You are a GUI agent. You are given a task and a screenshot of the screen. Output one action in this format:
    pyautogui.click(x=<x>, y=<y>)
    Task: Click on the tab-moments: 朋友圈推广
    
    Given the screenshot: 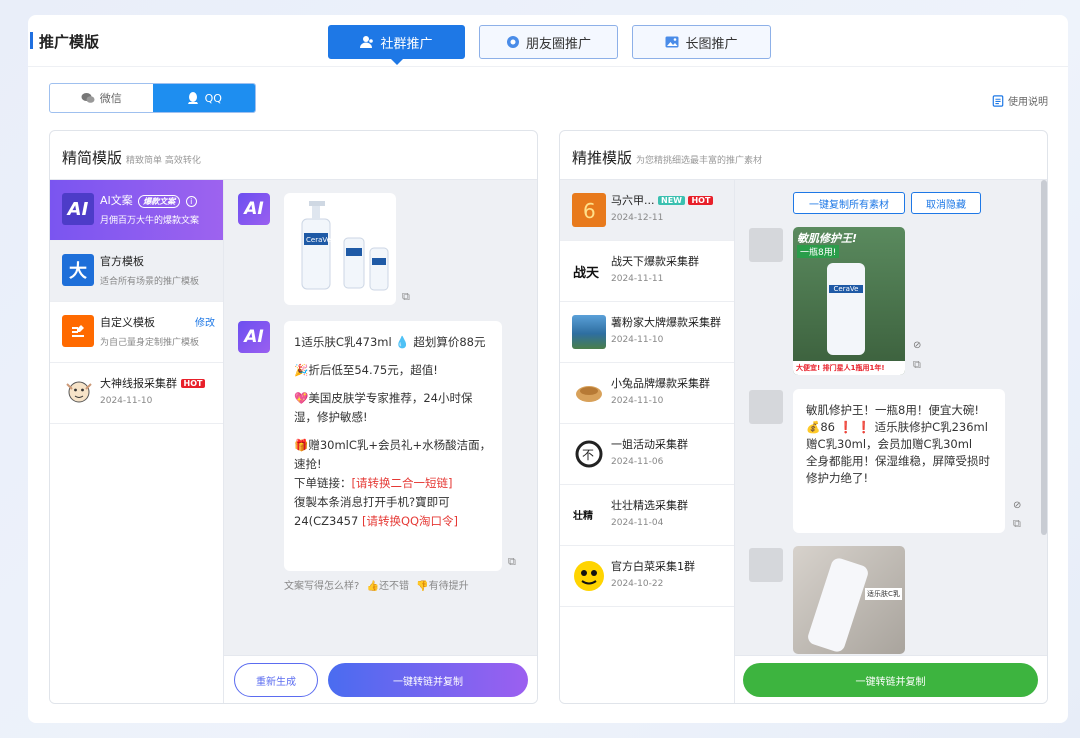 What is the action you would take?
    pyautogui.click(x=548, y=42)
    